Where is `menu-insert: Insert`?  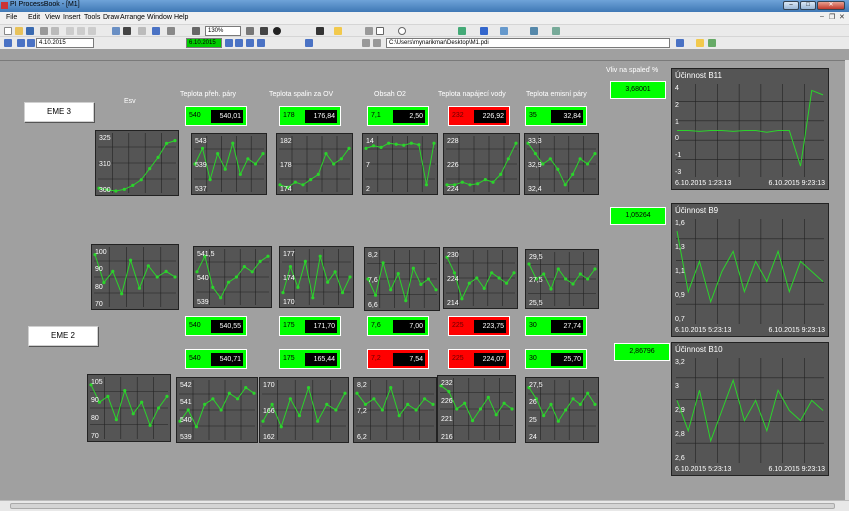 menu-insert: Insert is located at coordinates (72, 17).